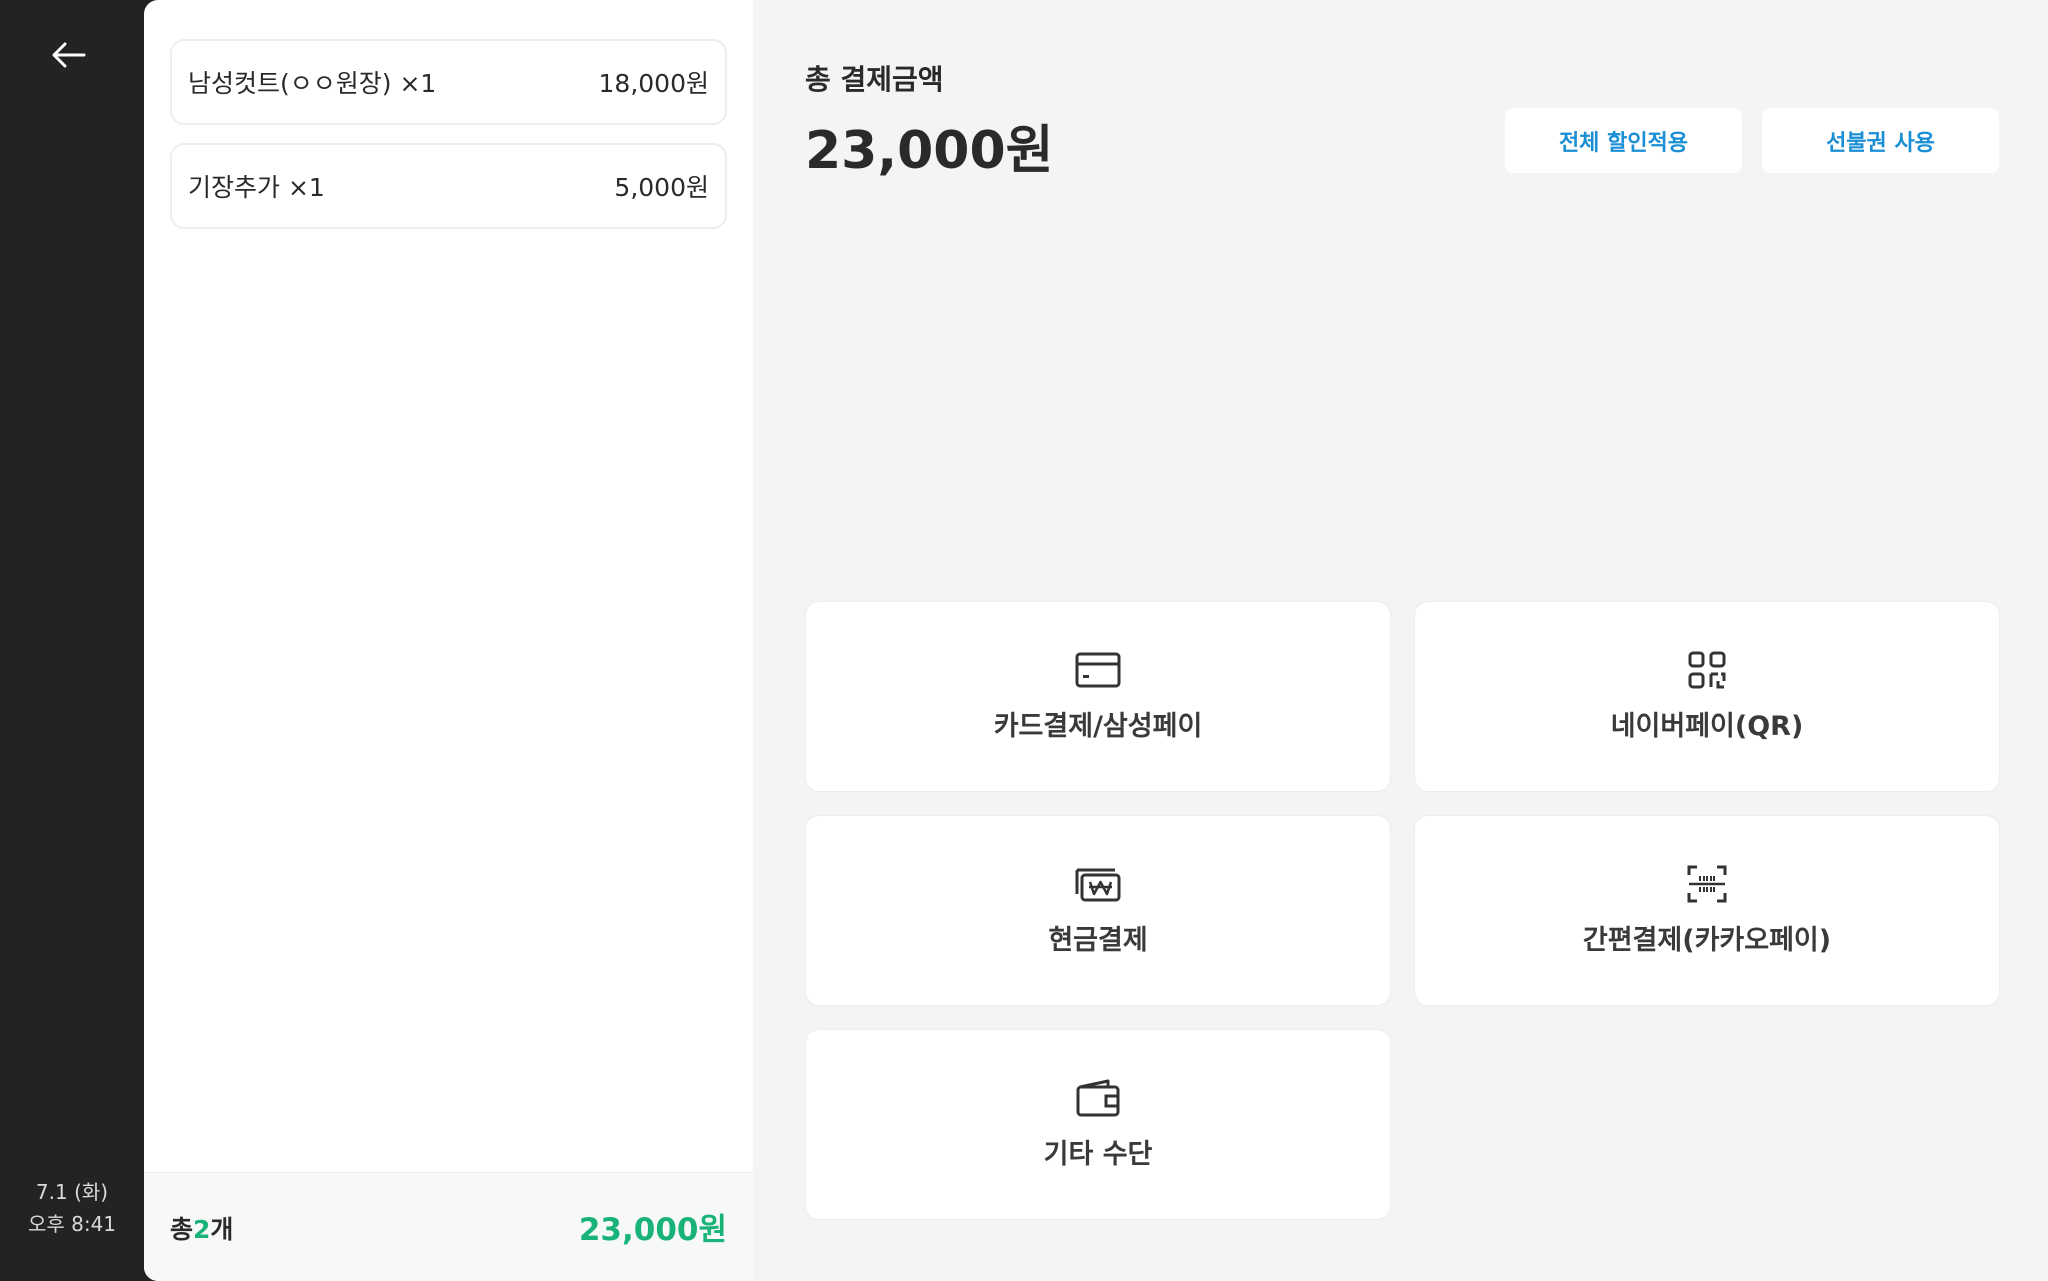 This screenshot has width=2048, height=1281. I want to click on side-rail: 7.1 (화) 오후 8:41, so click(72, 640).